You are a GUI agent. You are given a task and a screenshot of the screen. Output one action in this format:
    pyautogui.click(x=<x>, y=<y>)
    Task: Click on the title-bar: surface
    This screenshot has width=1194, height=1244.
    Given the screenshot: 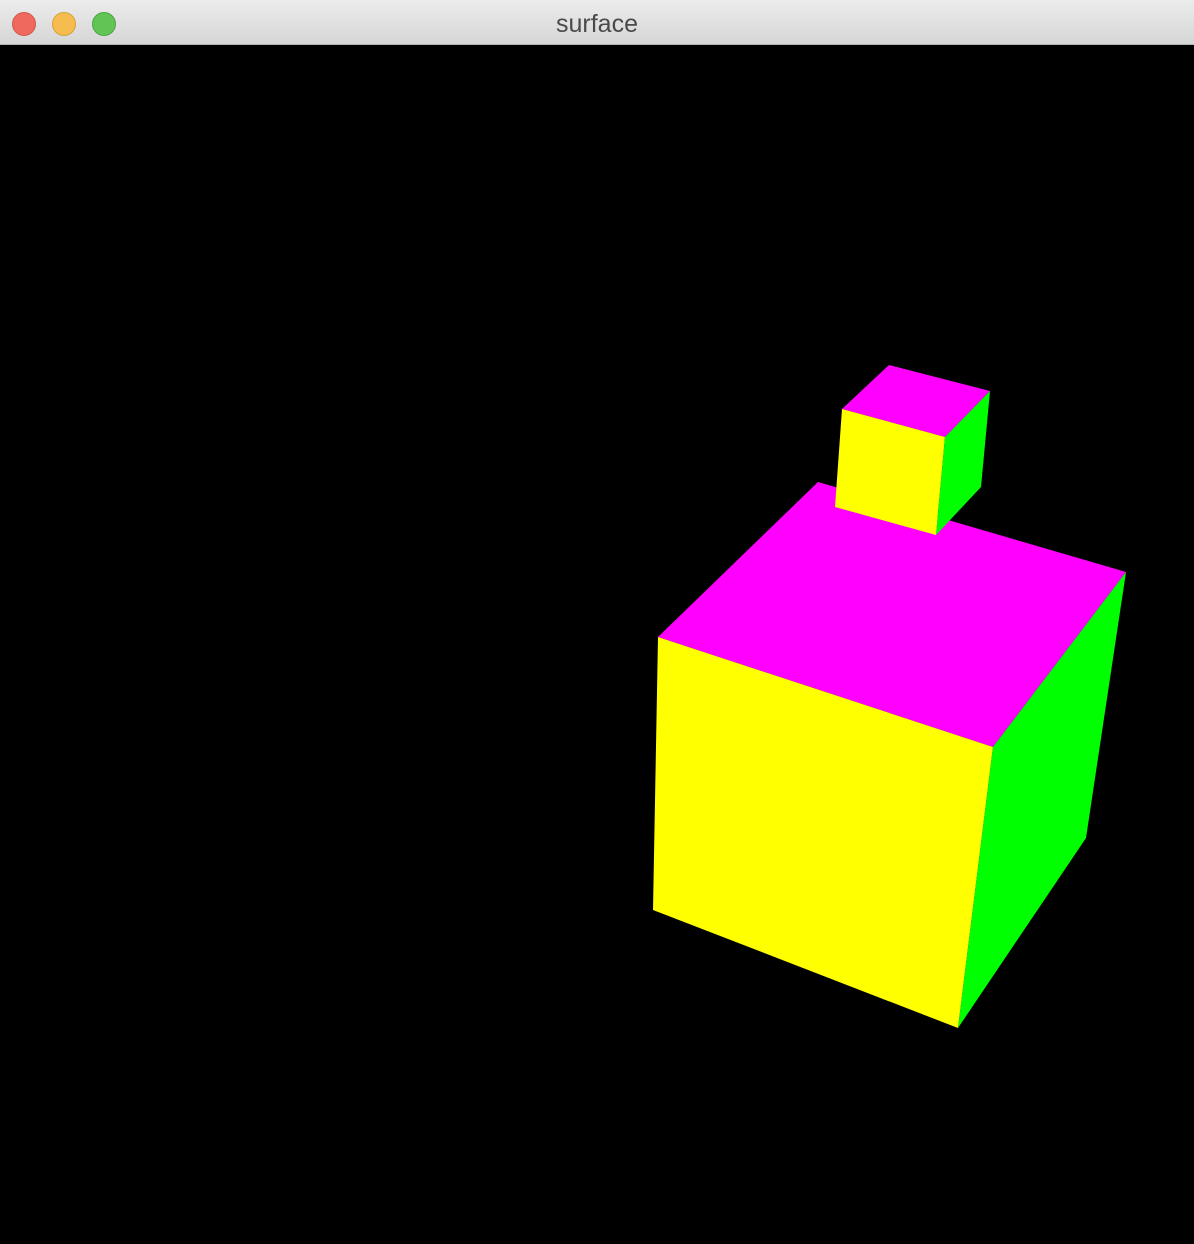 What is the action you would take?
    pyautogui.click(x=597, y=22)
    